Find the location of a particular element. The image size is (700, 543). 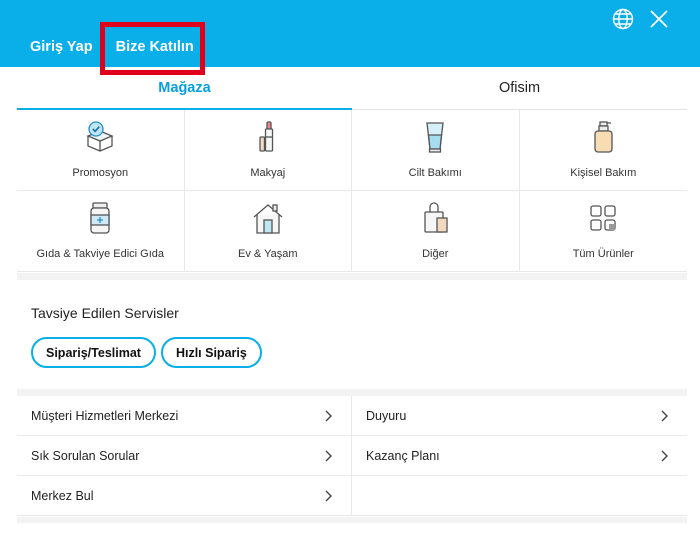

promotion-box-icon is located at coordinates (100, 136).